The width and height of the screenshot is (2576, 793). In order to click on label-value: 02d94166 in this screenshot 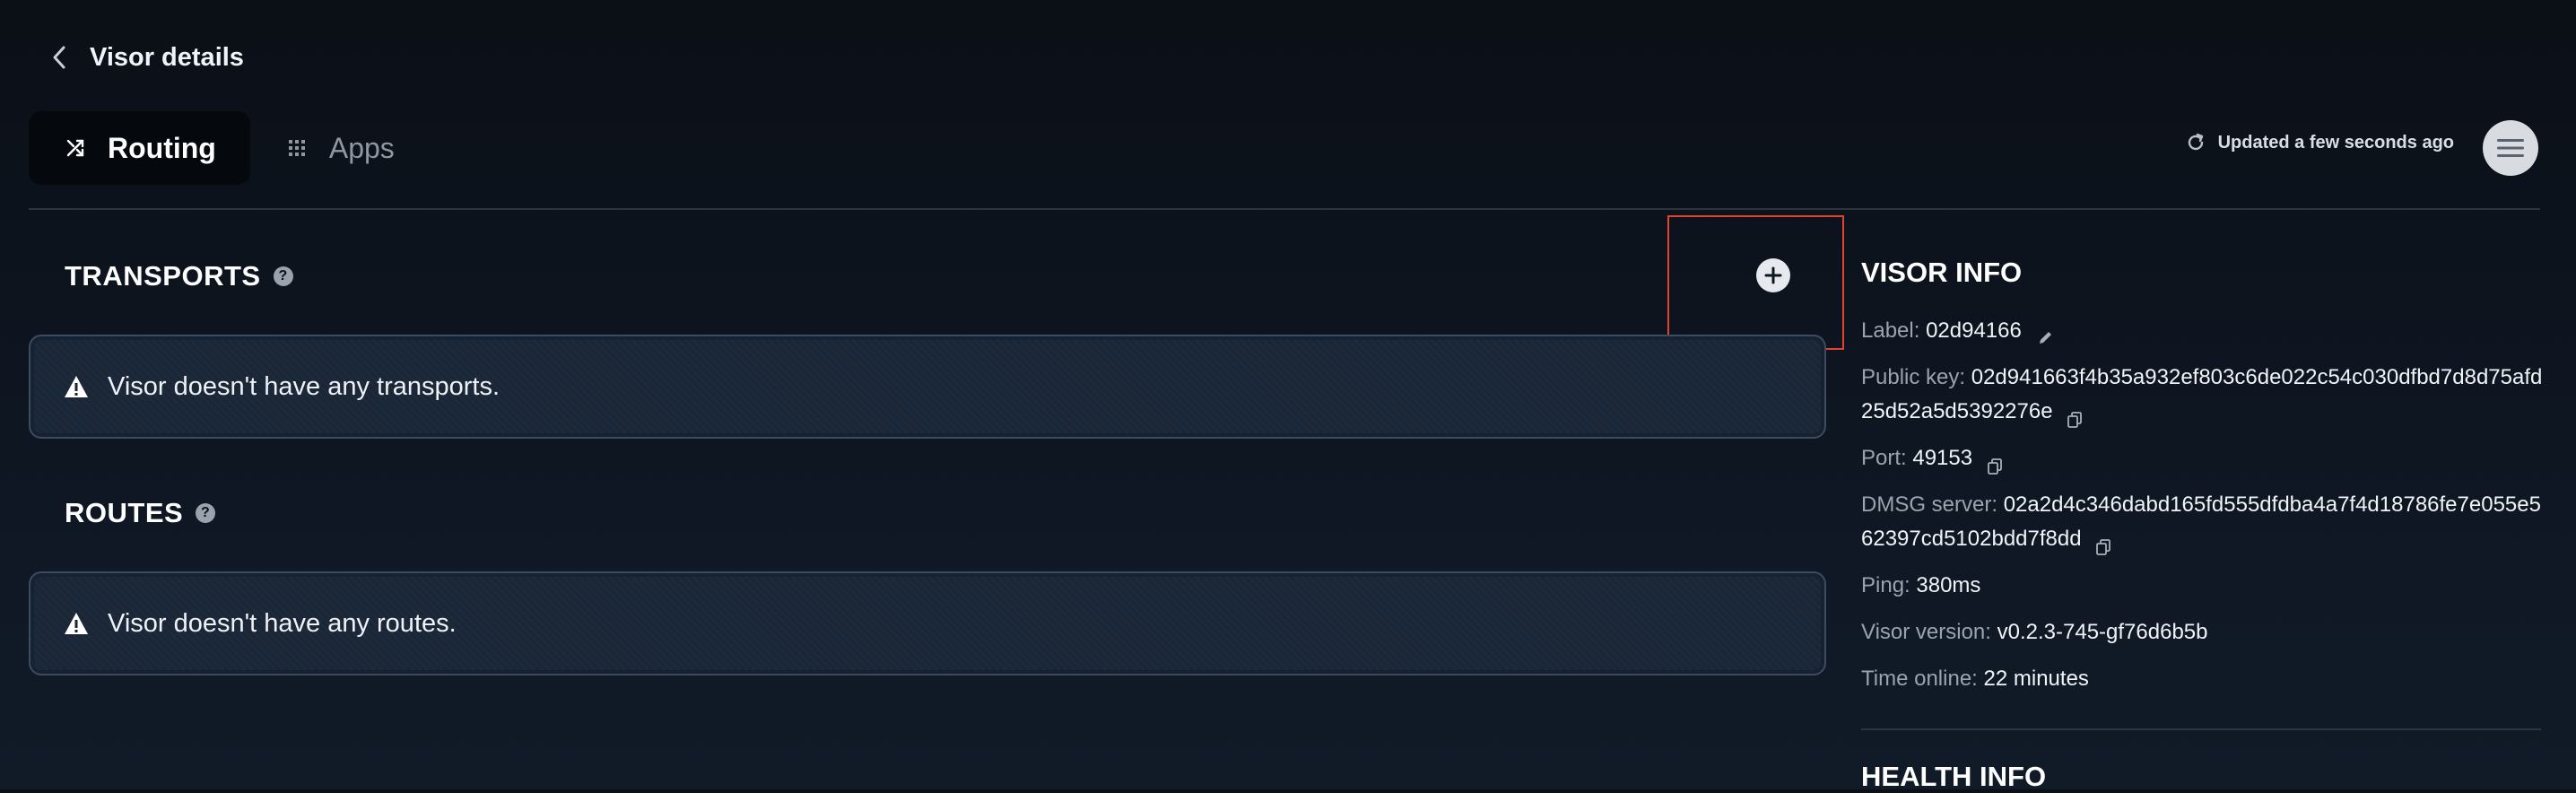, I will do `click(1974, 330)`.